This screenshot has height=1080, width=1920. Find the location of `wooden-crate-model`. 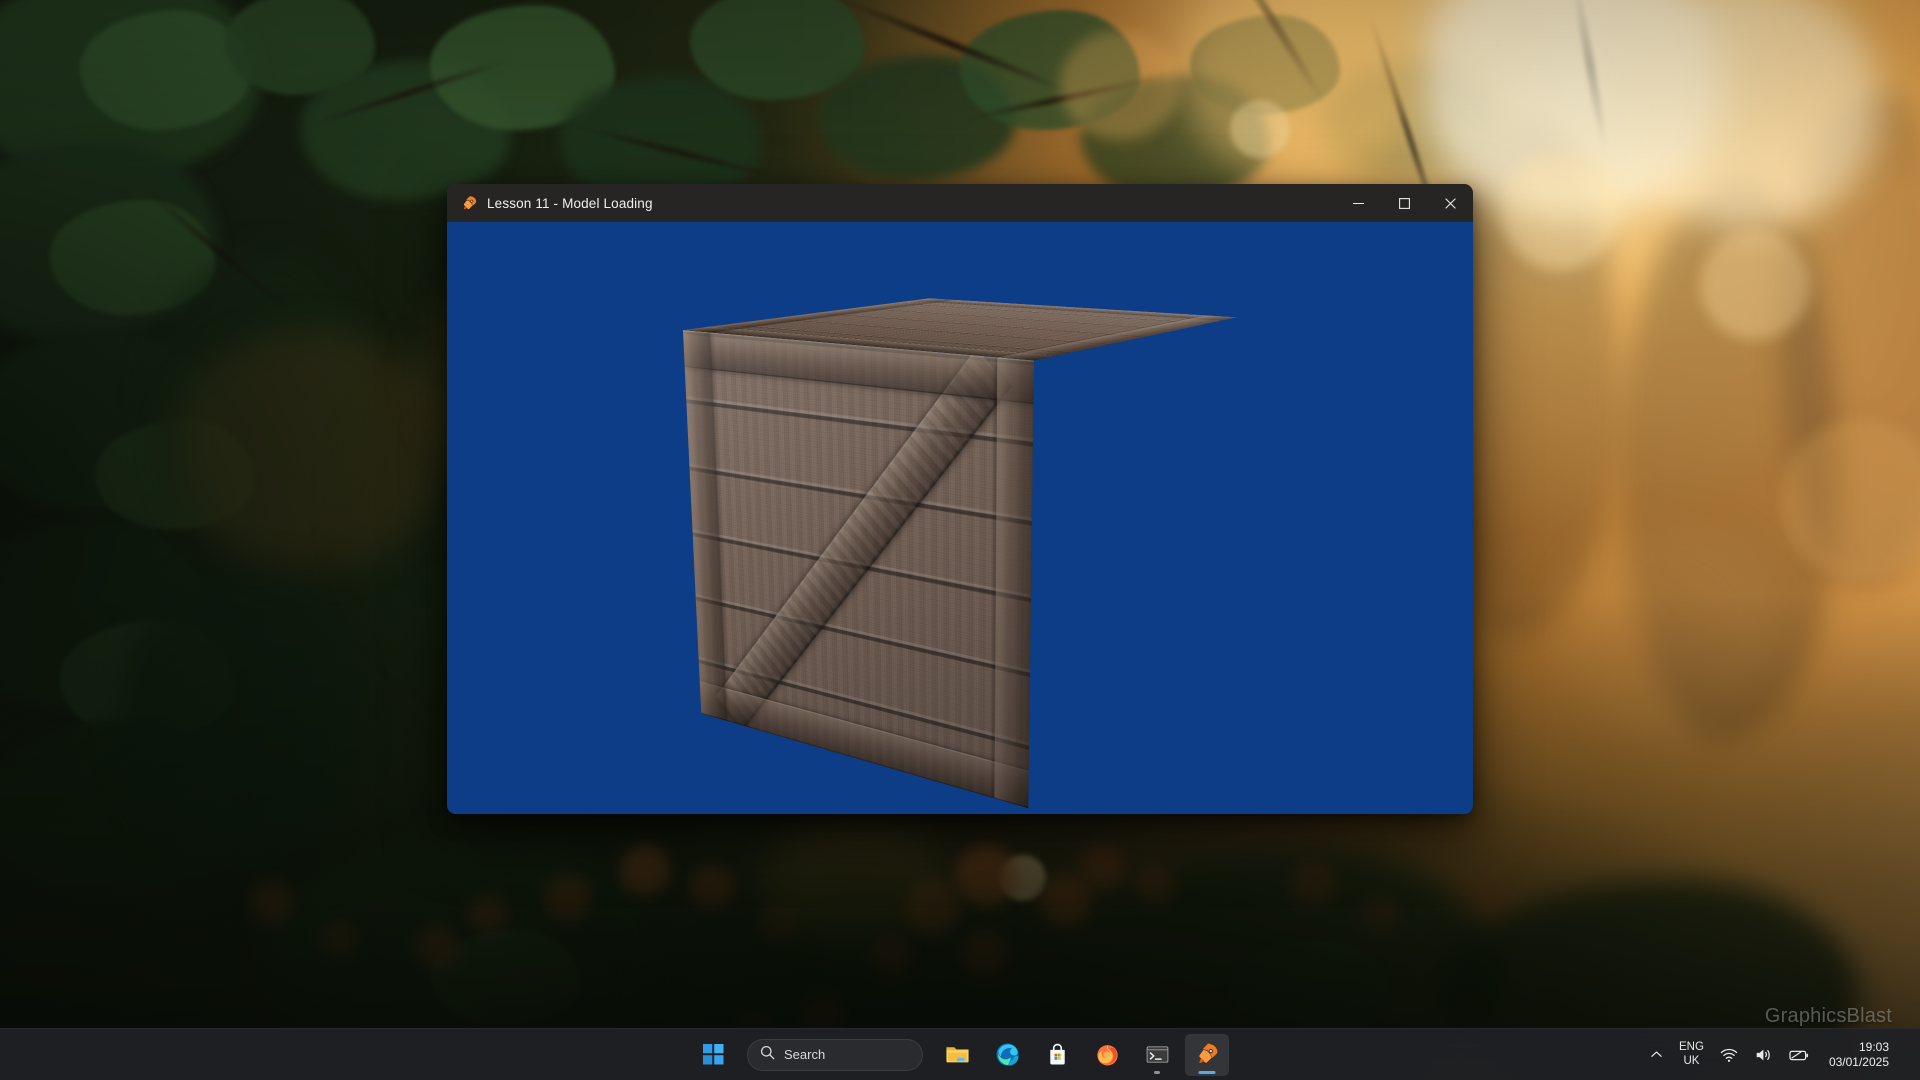

wooden-crate-model is located at coordinates (959, 553).